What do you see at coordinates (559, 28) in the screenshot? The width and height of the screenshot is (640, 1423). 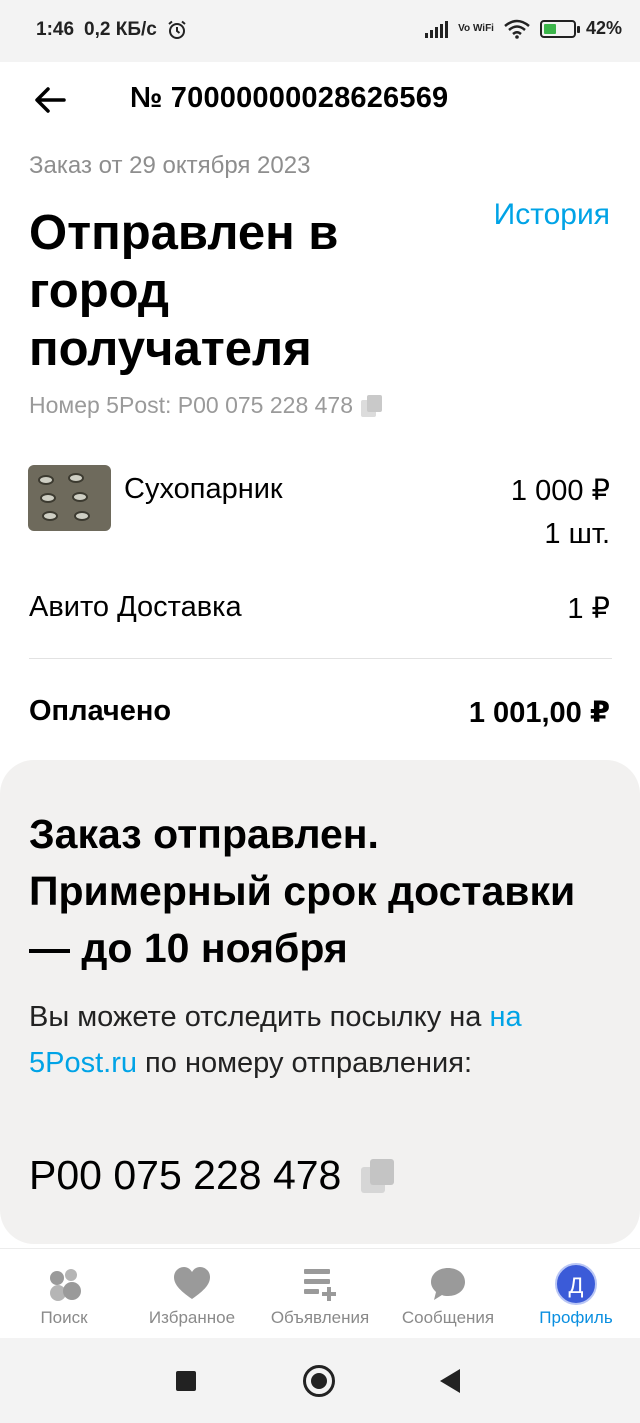 I see `battery-icon` at bounding box center [559, 28].